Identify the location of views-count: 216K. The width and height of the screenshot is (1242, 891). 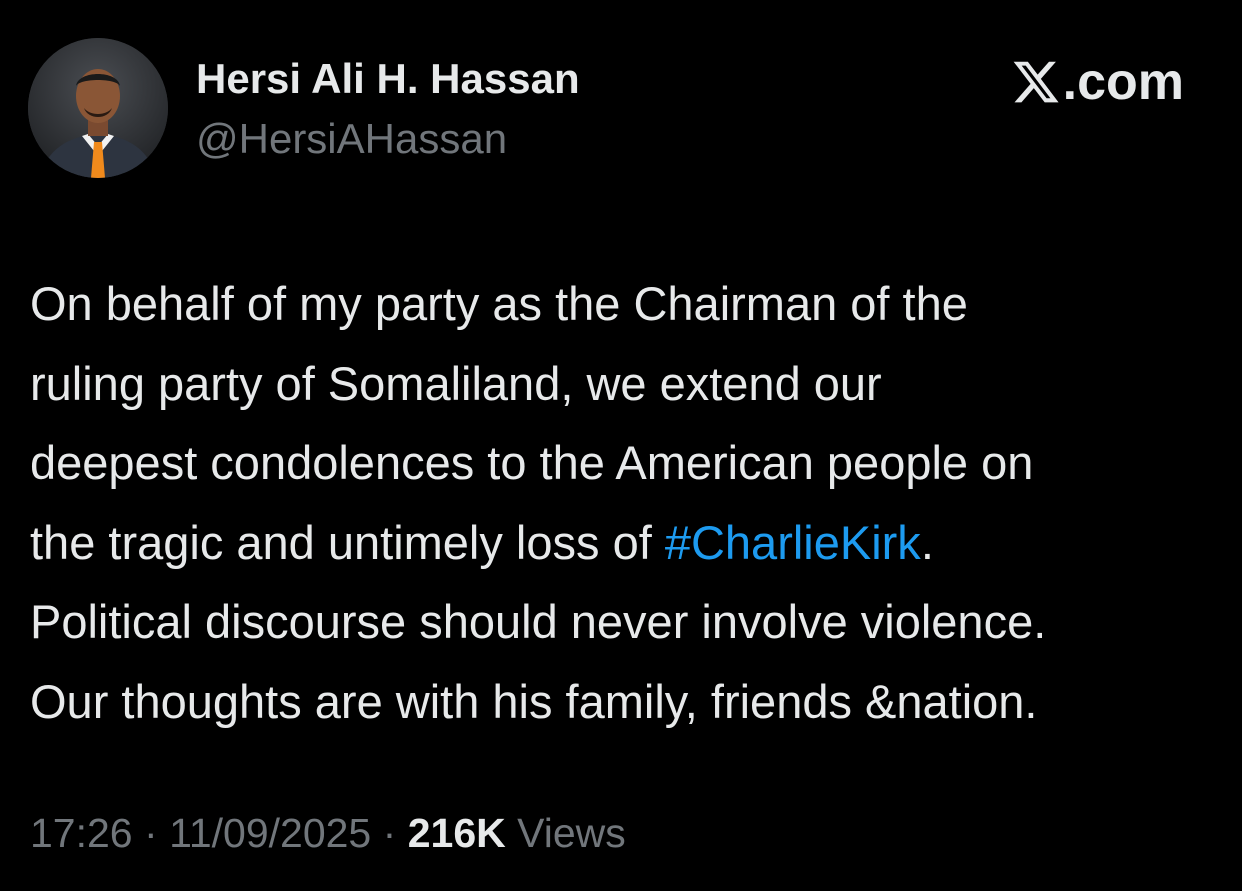
(457, 833).